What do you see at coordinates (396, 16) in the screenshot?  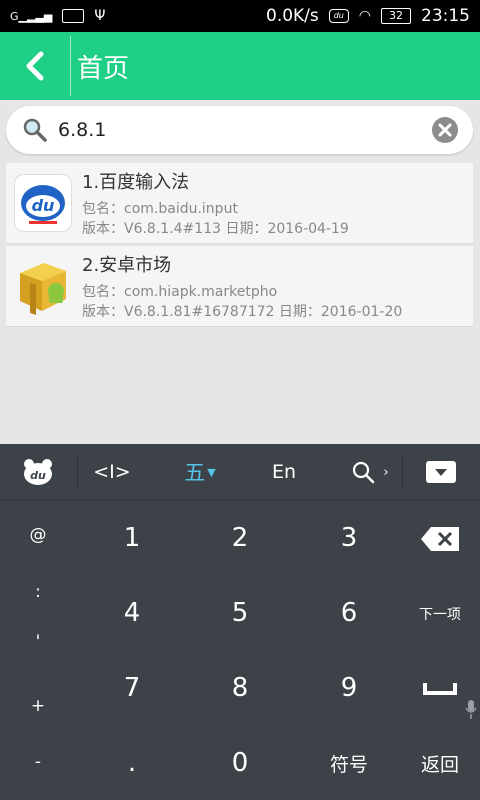 I see `battery-icon: 32` at bounding box center [396, 16].